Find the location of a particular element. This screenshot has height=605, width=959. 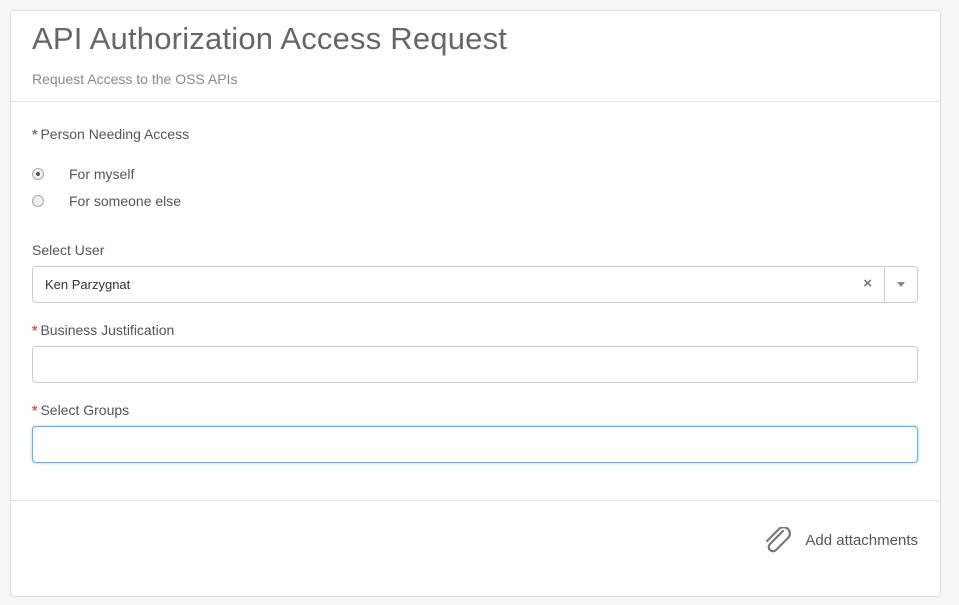

person-needing-access-text: Person Needing Access is located at coordinates (115, 134).